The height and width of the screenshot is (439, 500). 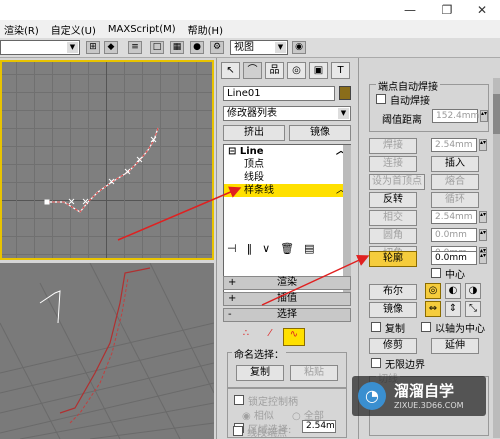 What do you see at coordinates (266, 251) in the screenshot?
I see `make-unique-icon: ∨` at bounding box center [266, 251].